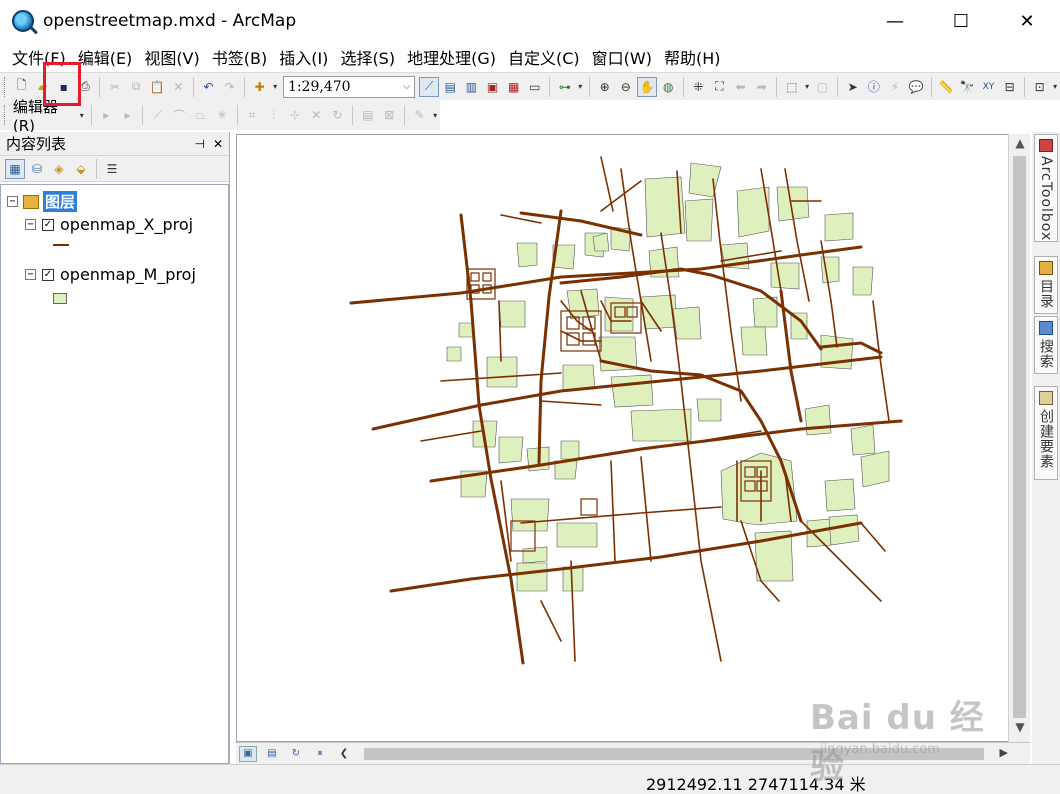  Describe the element at coordinates (349, 86) in the screenshot. I see `map-scale-combobox: 1:29,470 ⌵` at that location.